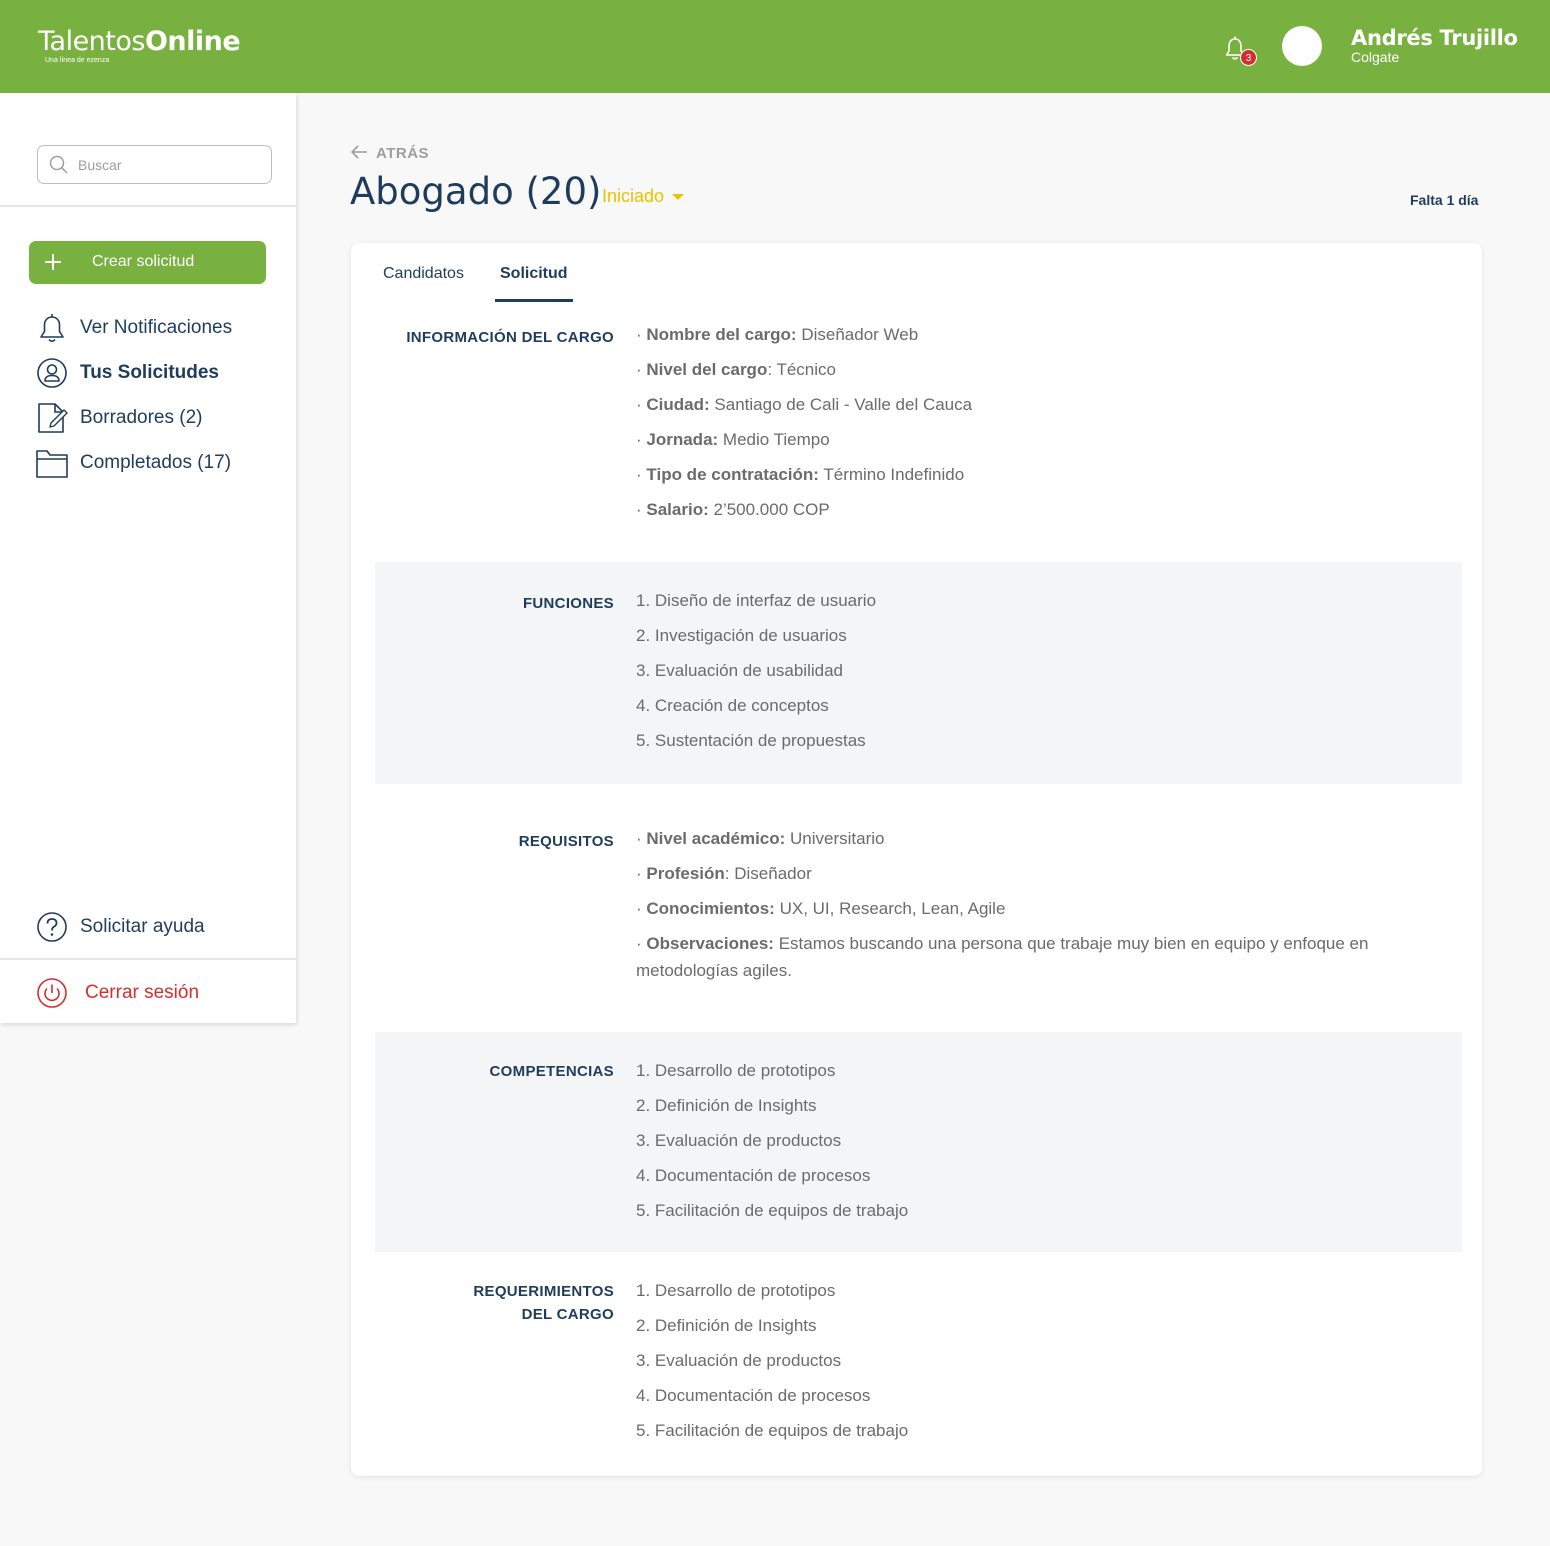  Describe the element at coordinates (510, 337) in the screenshot. I see `section-label: INFORMACIÓN DEL CARGO` at that location.